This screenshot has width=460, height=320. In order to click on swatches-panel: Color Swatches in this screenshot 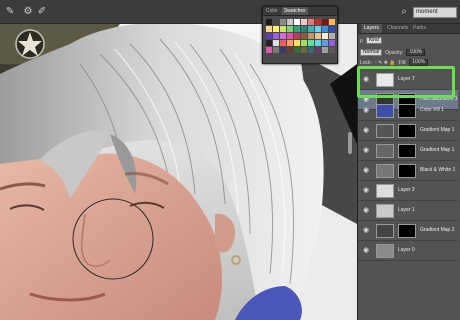, I will do `click(300, 35)`.